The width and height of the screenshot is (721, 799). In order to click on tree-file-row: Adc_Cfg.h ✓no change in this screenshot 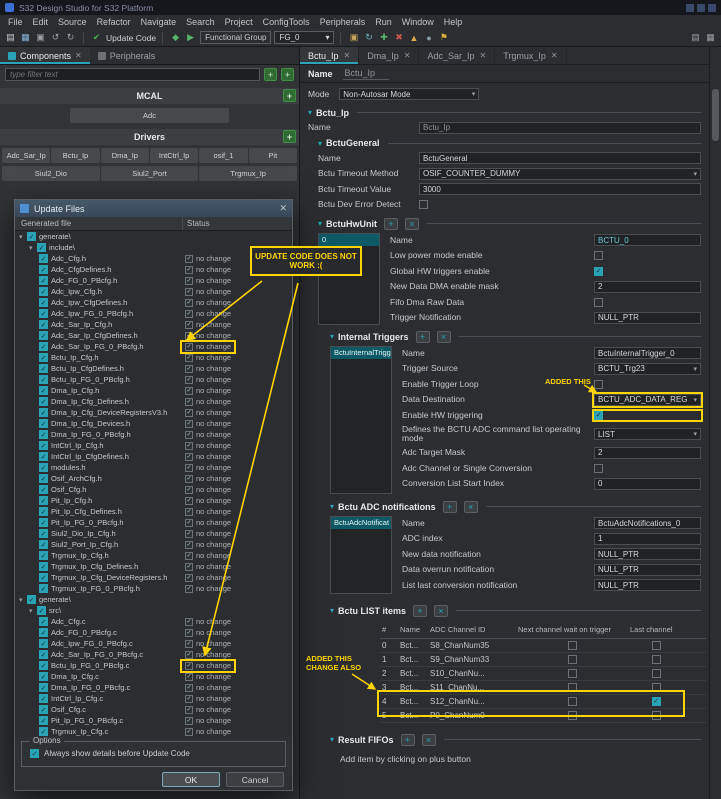, I will do `click(153, 258)`.